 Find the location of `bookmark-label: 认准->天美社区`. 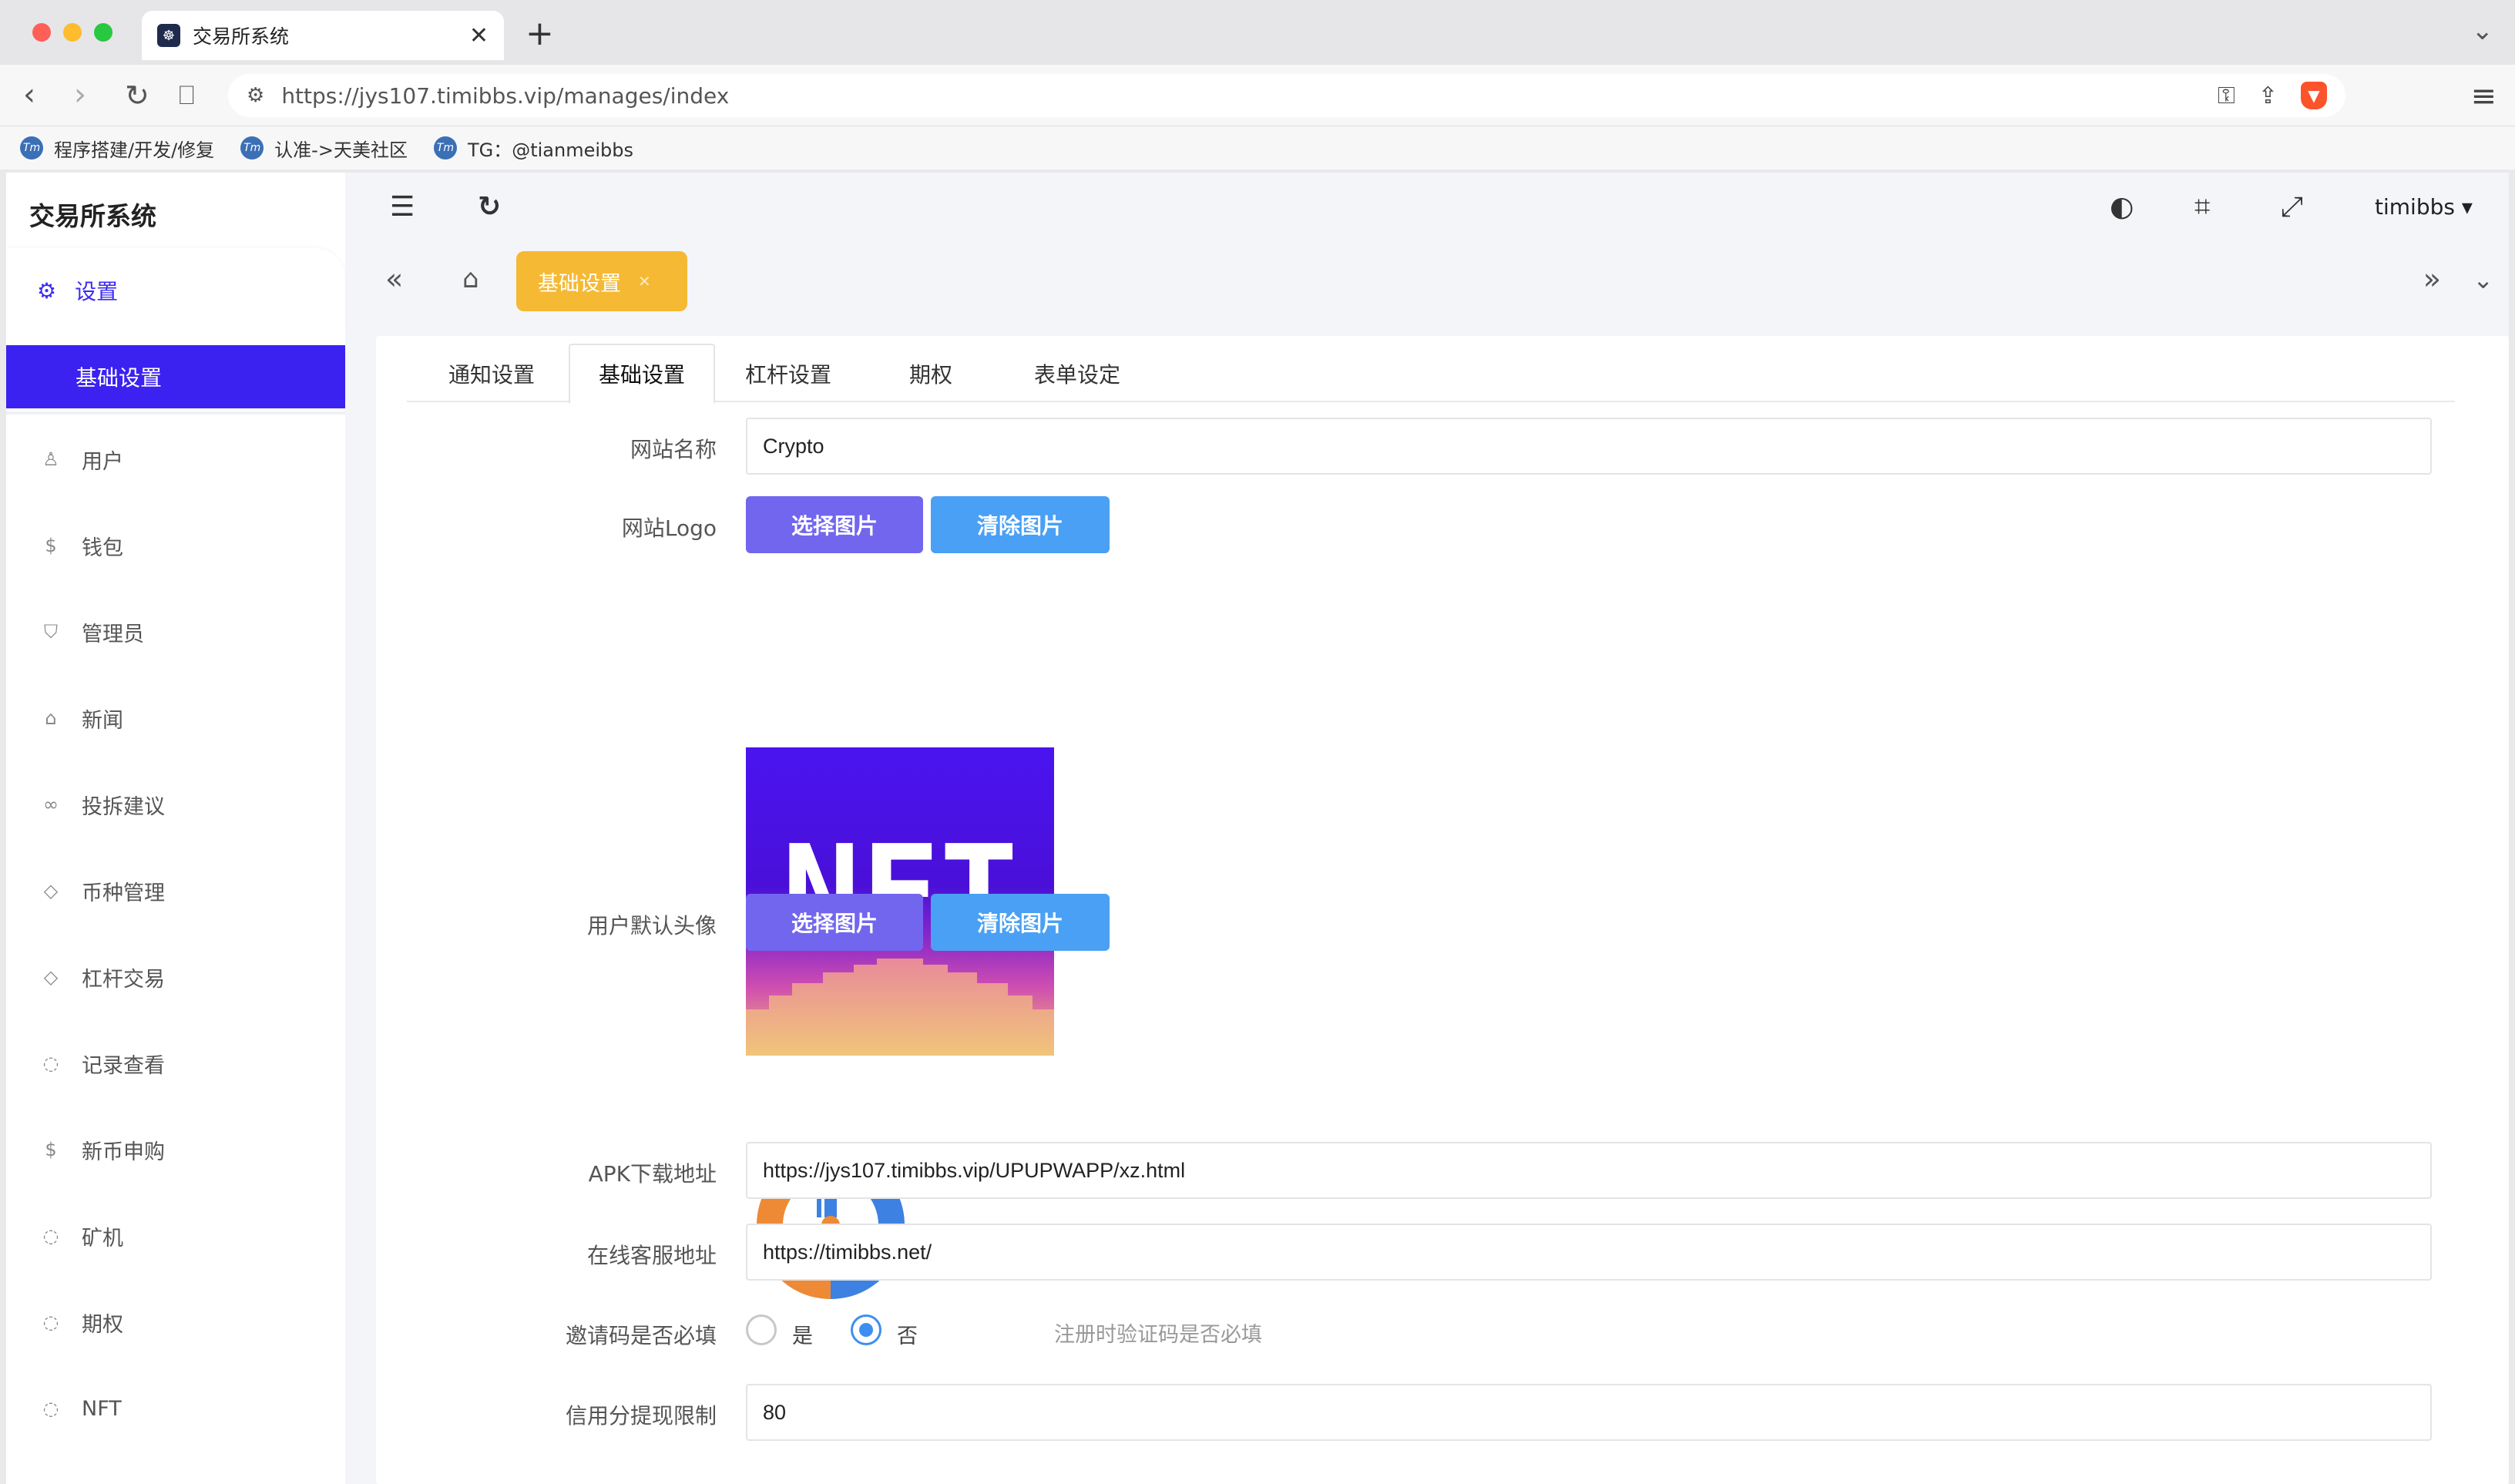

bookmark-label: 认准->天美社区 is located at coordinates (341, 150).